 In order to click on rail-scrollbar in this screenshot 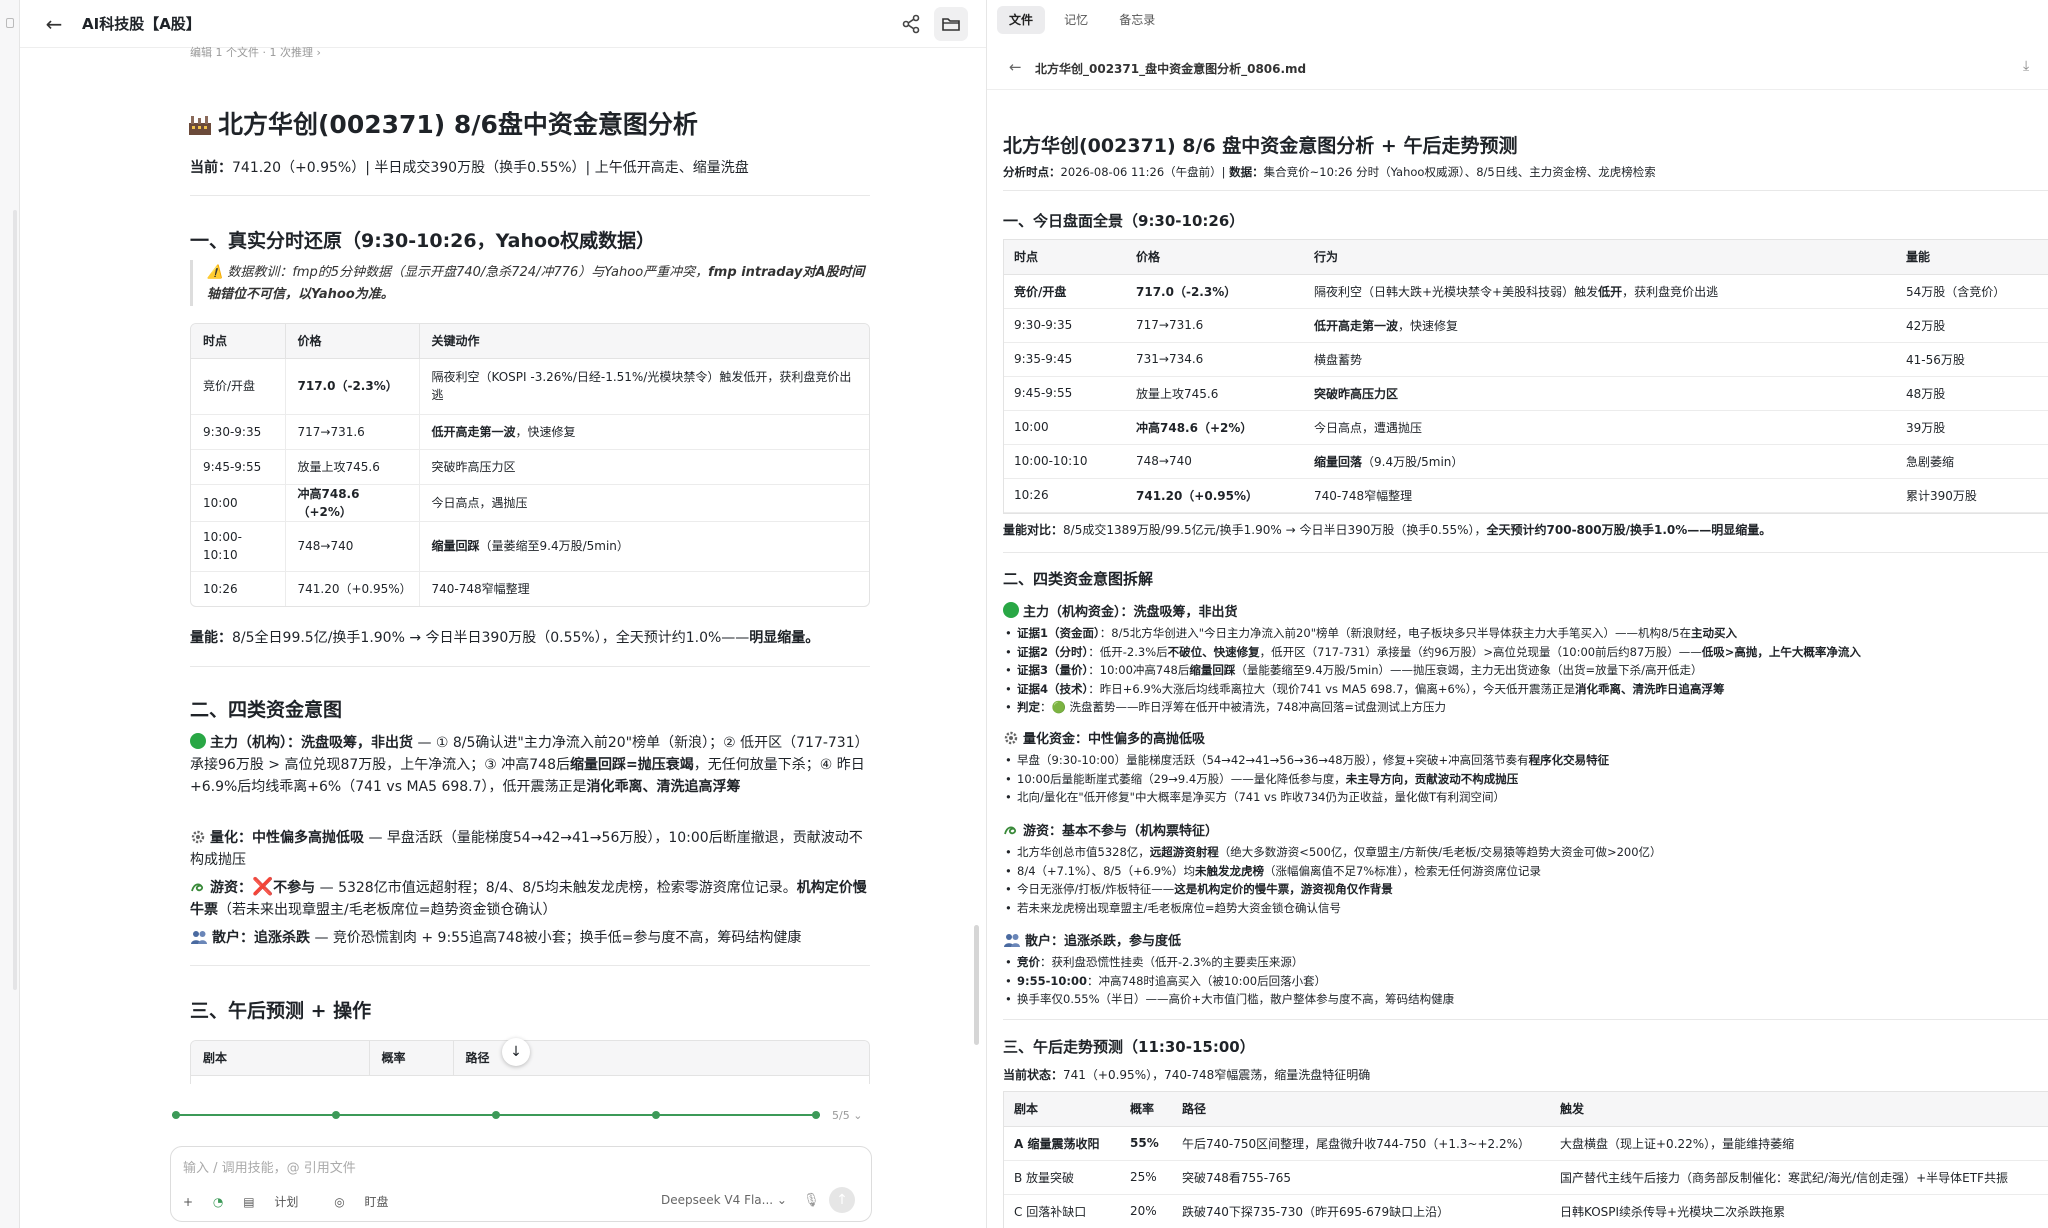, I will do `click(15, 600)`.